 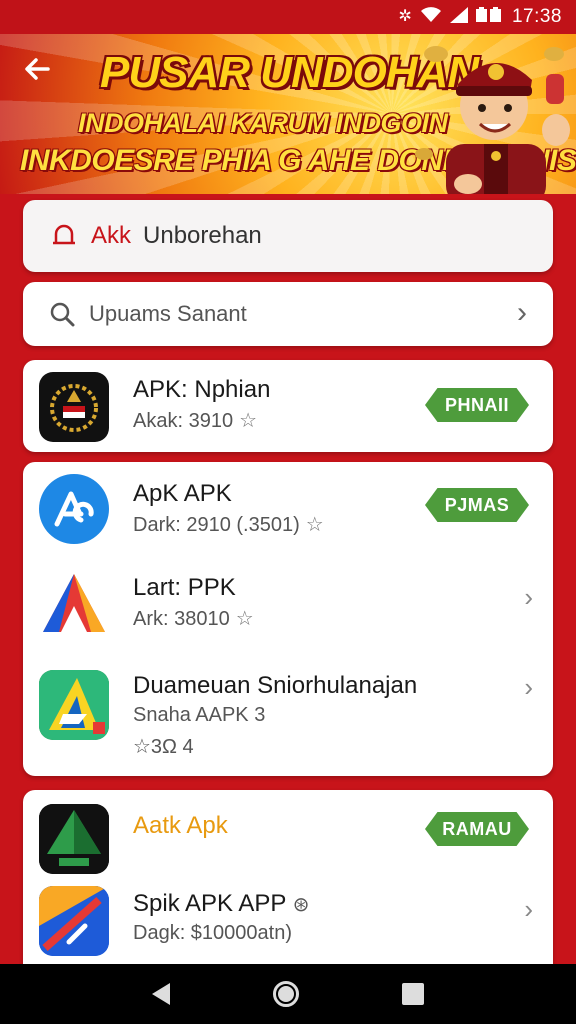 What do you see at coordinates (184, 587) in the screenshot?
I see `app-name: Lart: PPK` at bounding box center [184, 587].